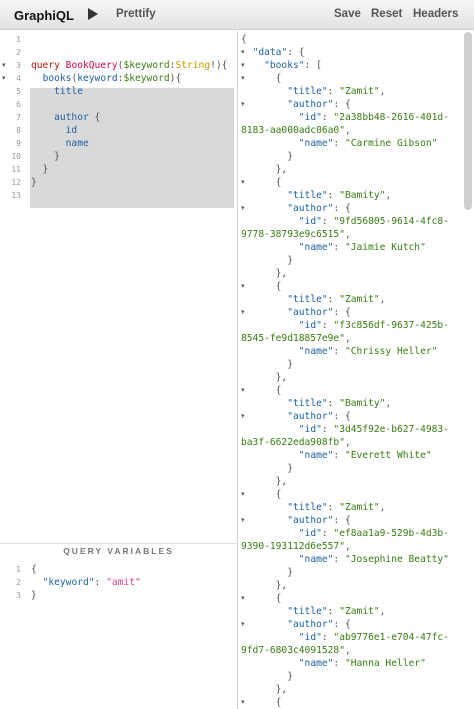  What do you see at coordinates (136, 14) in the screenshot?
I see `prettify-button: Prettify` at bounding box center [136, 14].